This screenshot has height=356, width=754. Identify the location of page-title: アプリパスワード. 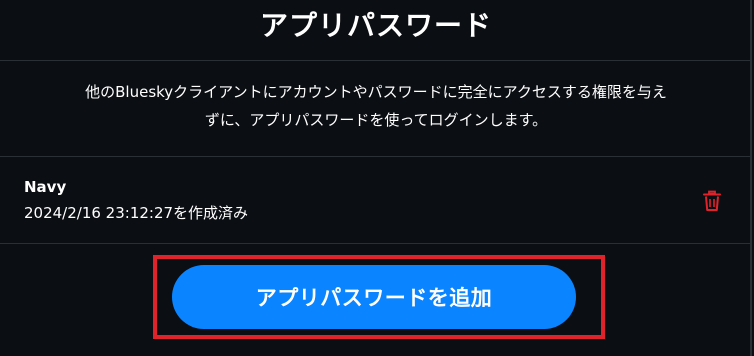
(375, 25).